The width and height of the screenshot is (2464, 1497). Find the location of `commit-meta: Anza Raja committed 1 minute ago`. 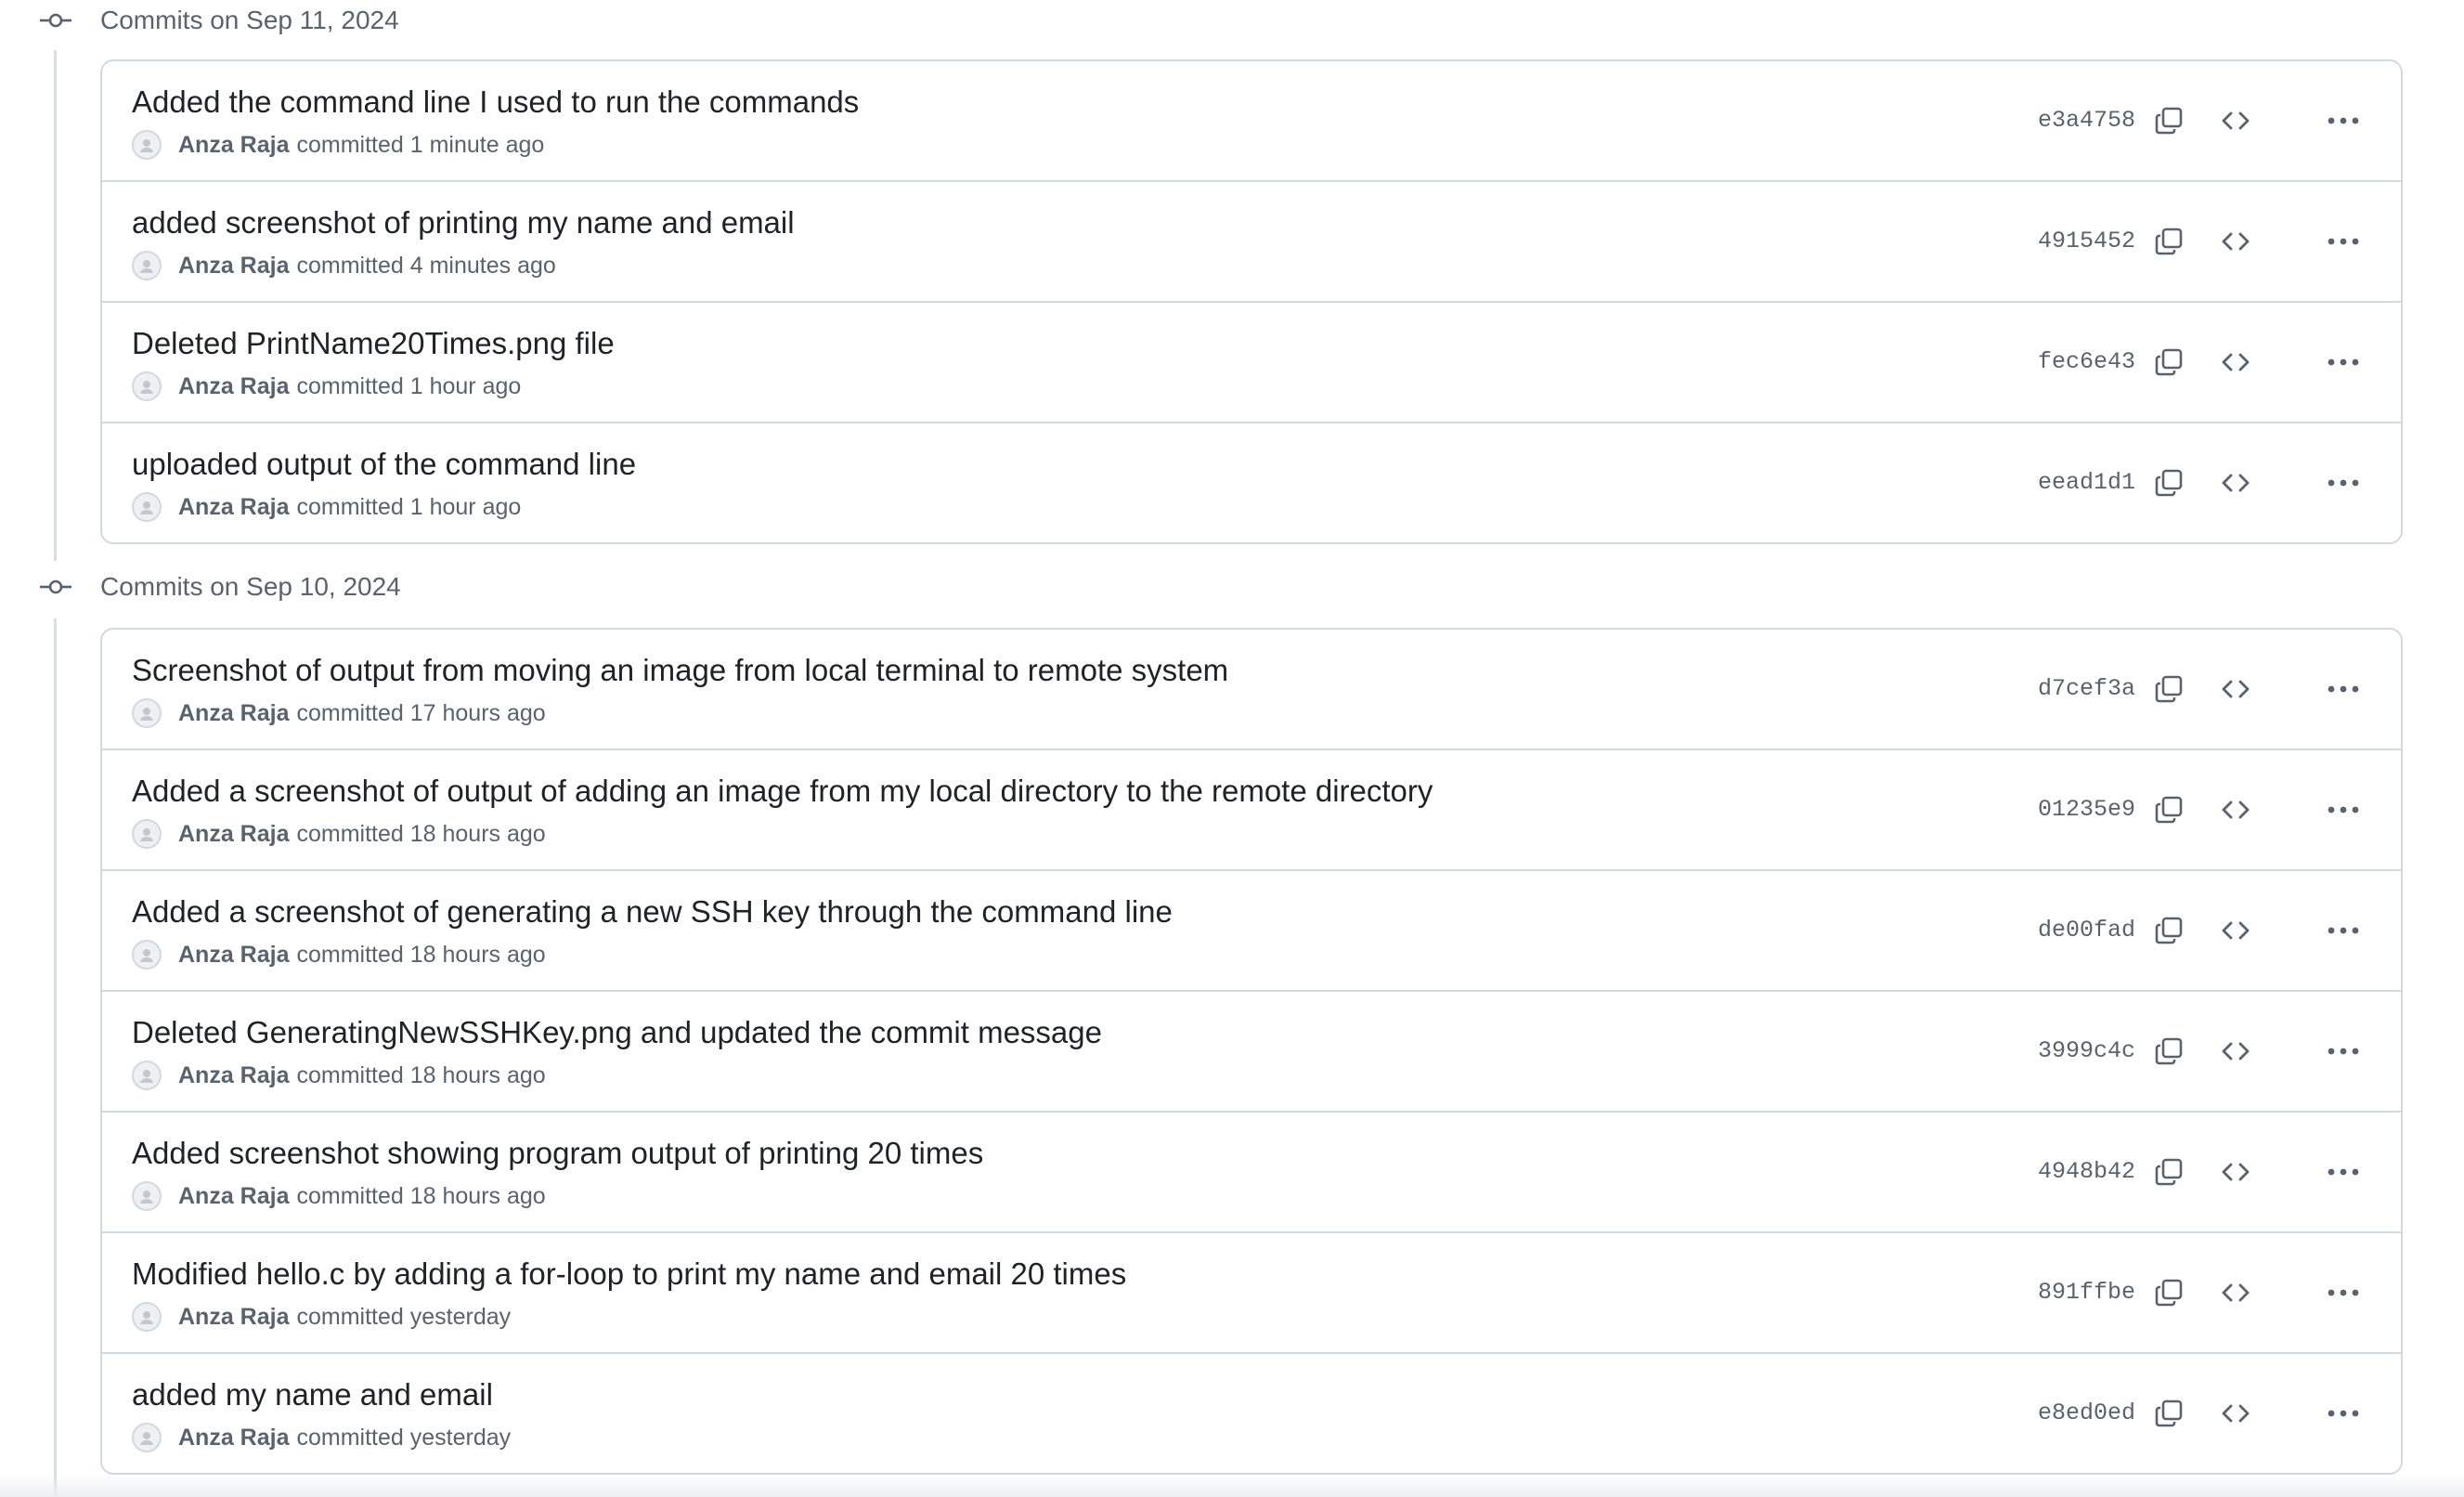

commit-meta: Anza Raja committed 1 minute ago is located at coordinates (338, 145).